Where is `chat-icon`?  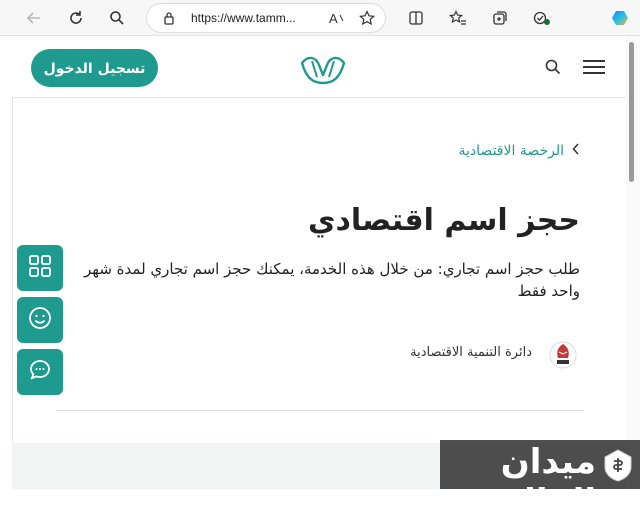 chat-icon is located at coordinates (40, 372).